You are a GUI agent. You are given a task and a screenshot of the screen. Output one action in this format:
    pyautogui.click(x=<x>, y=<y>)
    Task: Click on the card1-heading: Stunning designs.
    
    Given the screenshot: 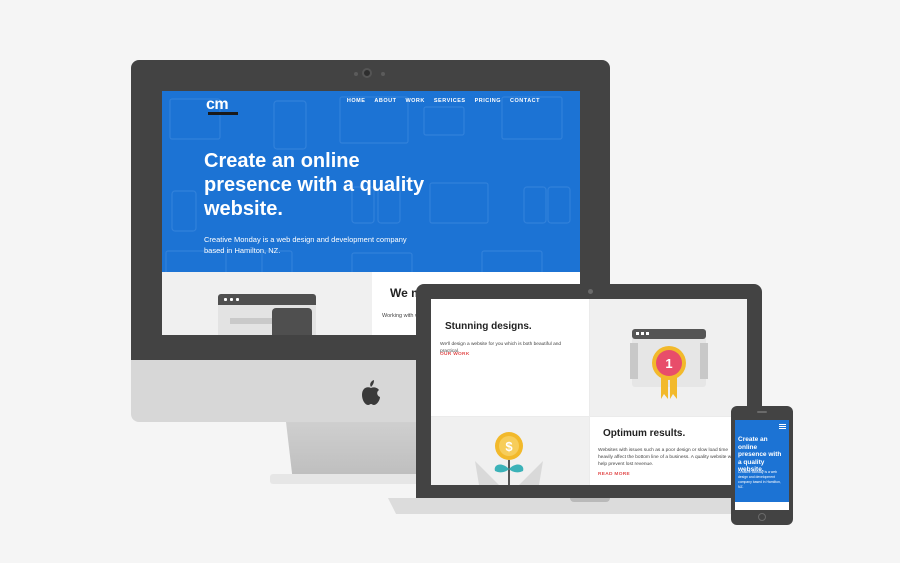 What is the action you would take?
    pyautogui.click(x=488, y=326)
    